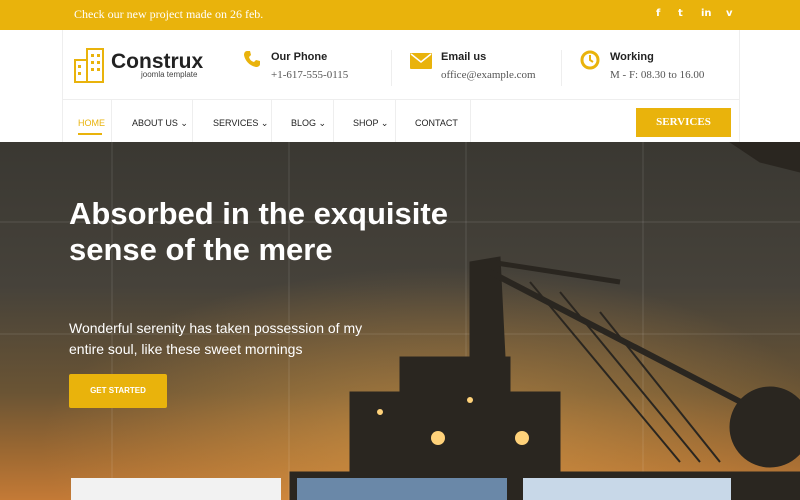 The height and width of the screenshot is (500, 800). What do you see at coordinates (683, 122) in the screenshot?
I see `services-button: SERVICES` at bounding box center [683, 122].